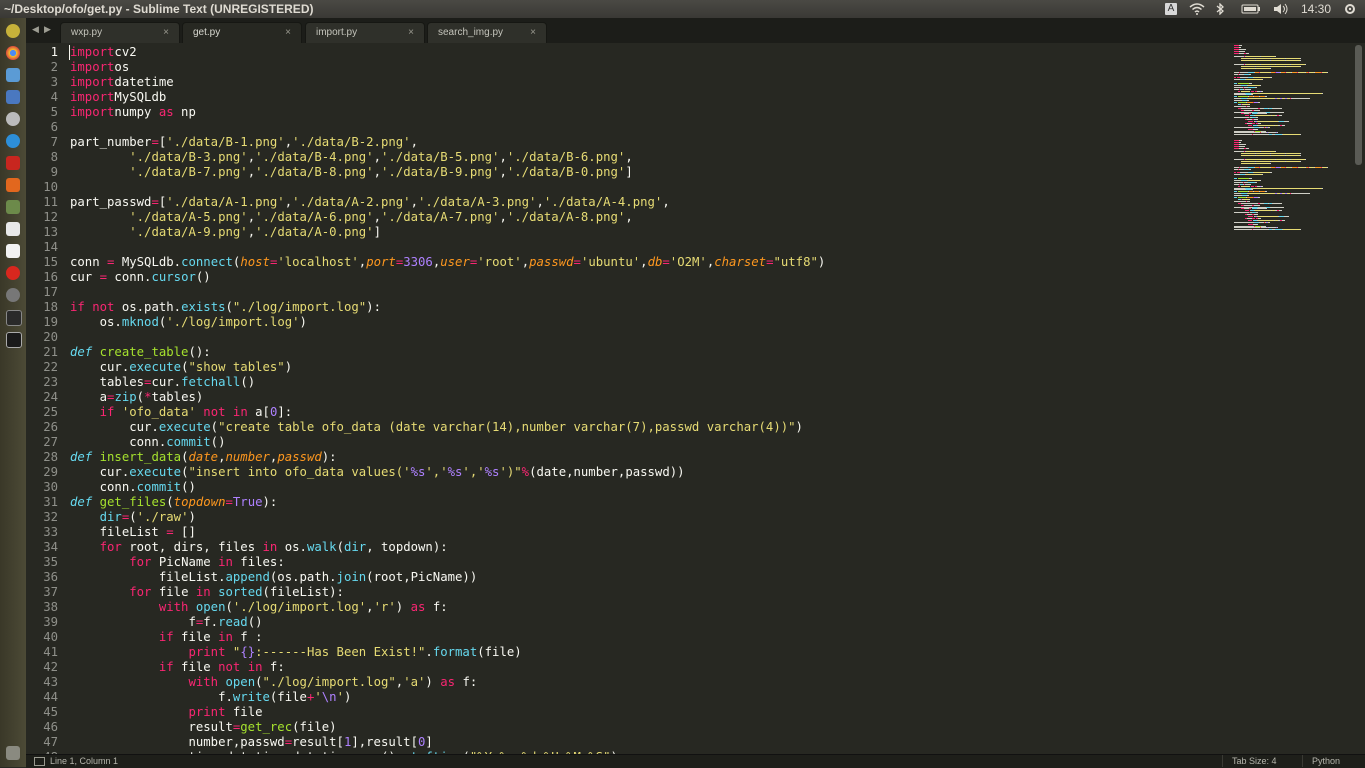 The image size is (1365, 768). Describe the element at coordinates (1350, 9) in the screenshot. I see `power-gear-icon` at that location.